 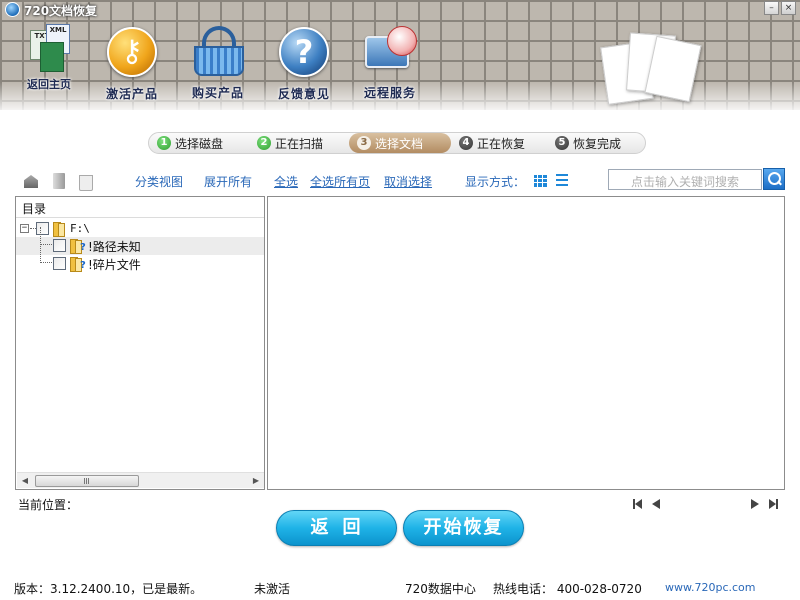 What do you see at coordinates (60, 229) in the screenshot?
I see `folder-icon` at bounding box center [60, 229].